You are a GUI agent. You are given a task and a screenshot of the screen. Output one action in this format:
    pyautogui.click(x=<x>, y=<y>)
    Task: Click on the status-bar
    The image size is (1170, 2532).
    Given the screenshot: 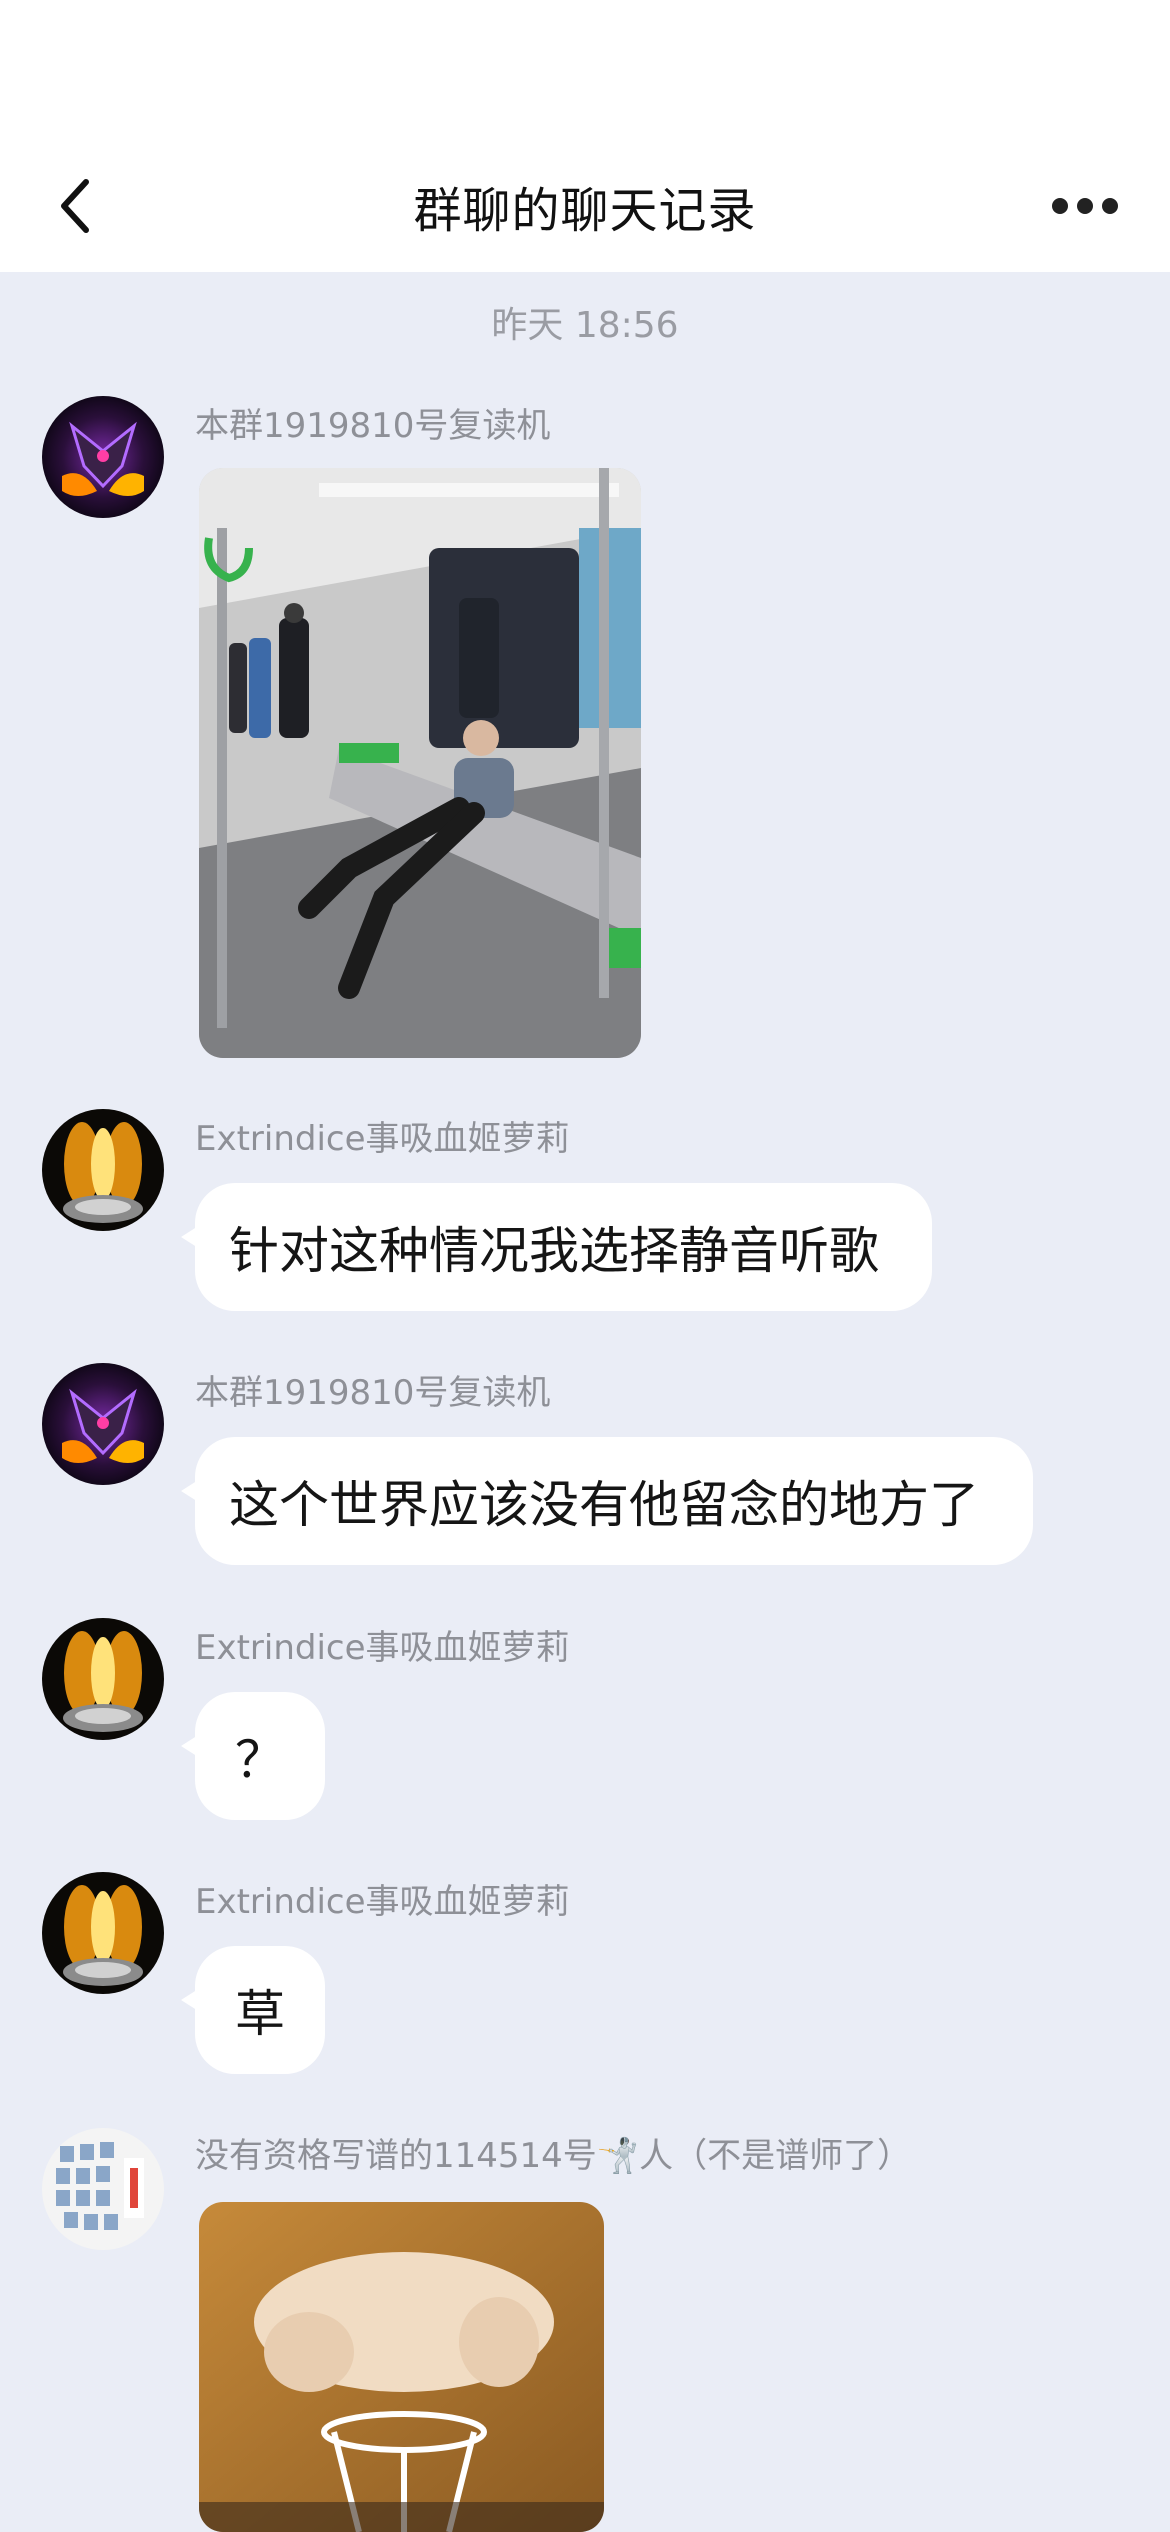 What is the action you would take?
    pyautogui.click(x=585, y=70)
    